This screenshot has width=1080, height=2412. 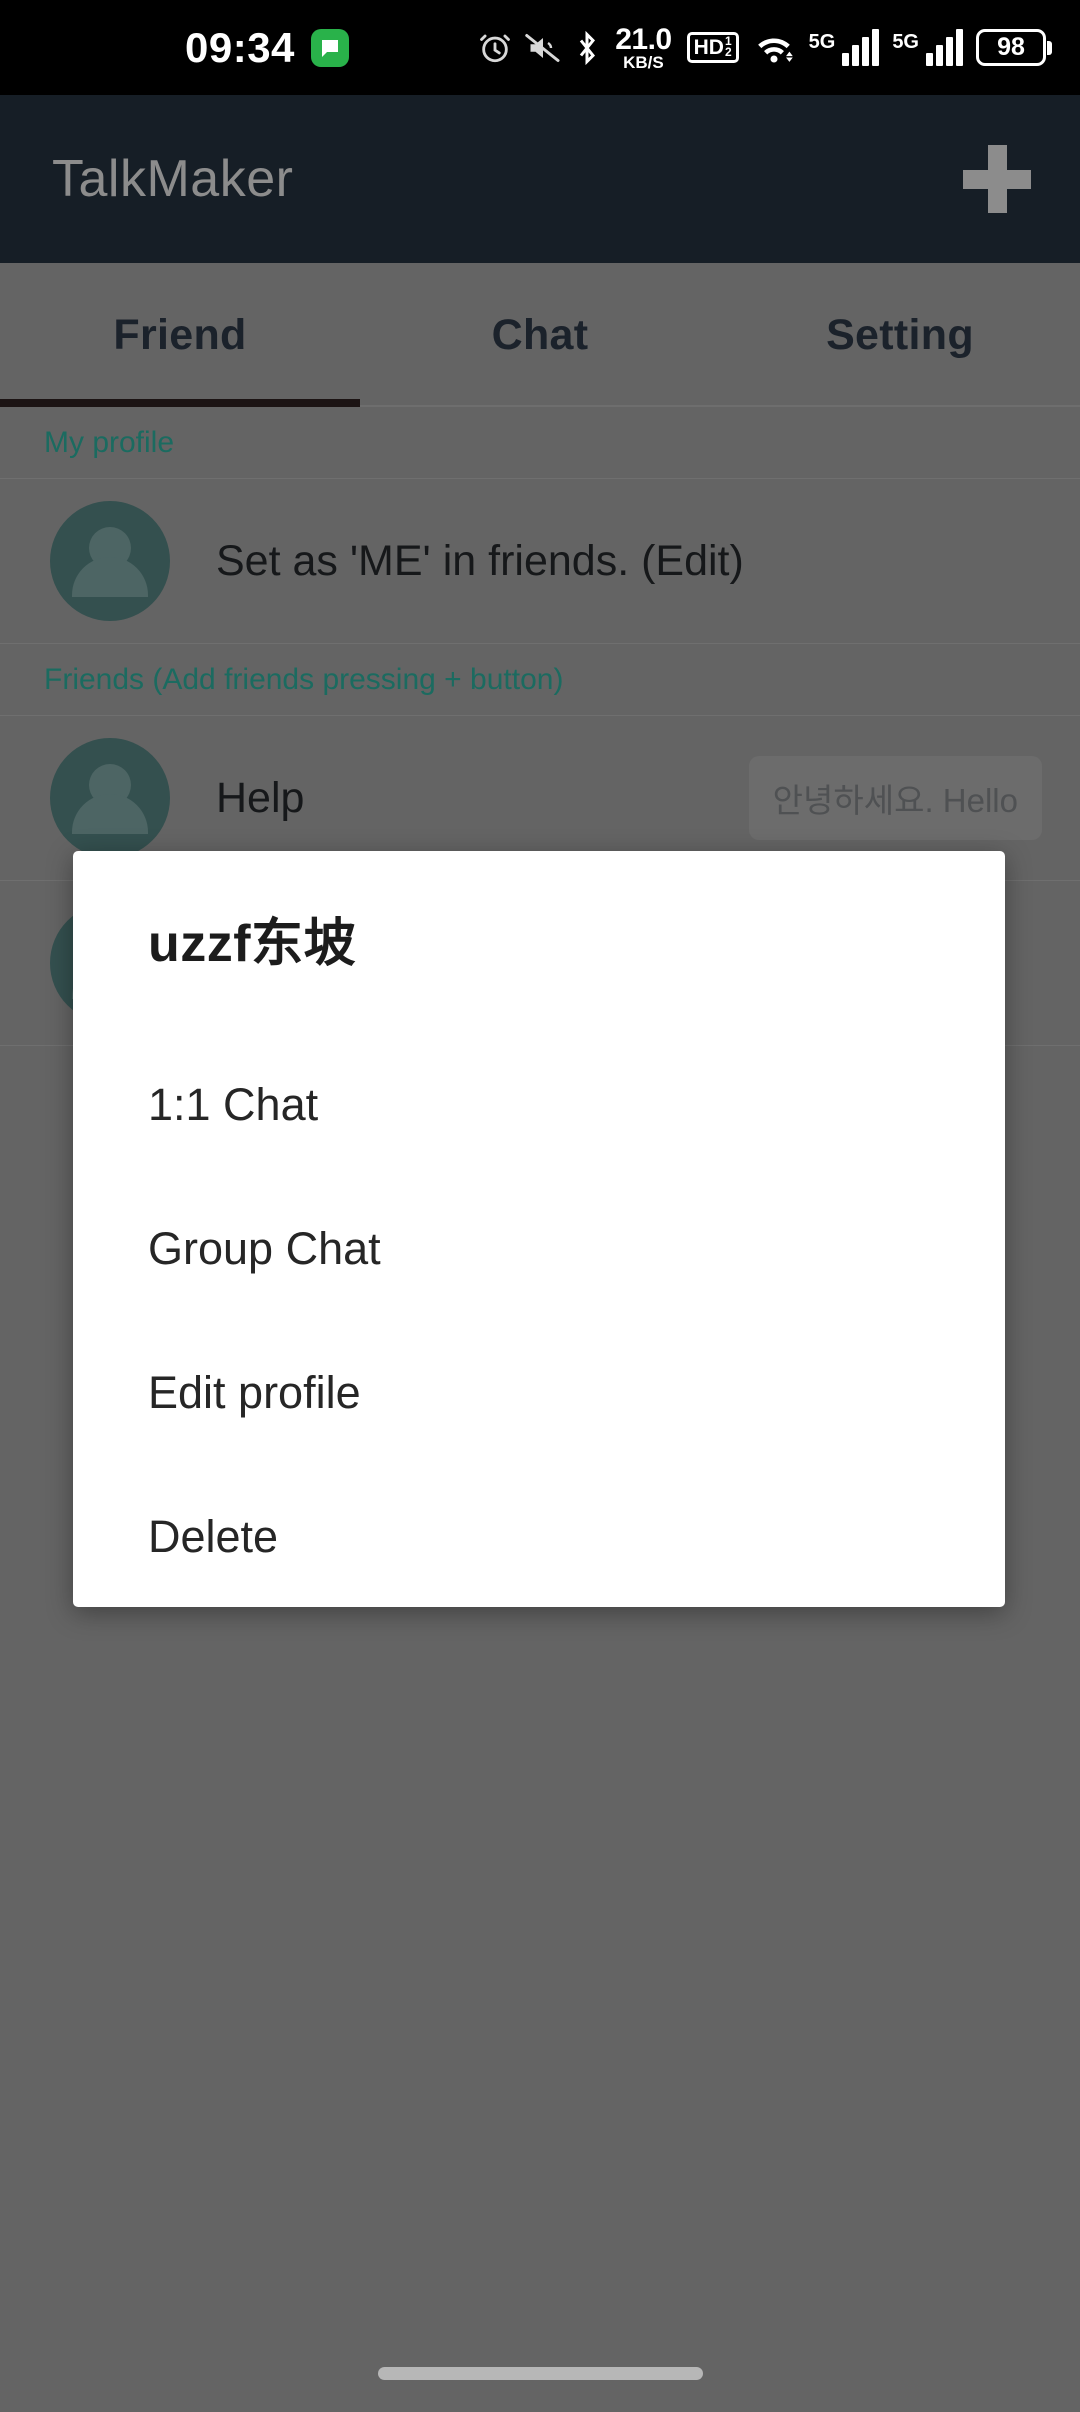 What do you see at coordinates (252, 944) in the screenshot?
I see `dialog-title: uzzf东坡` at bounding box center [252, 944].